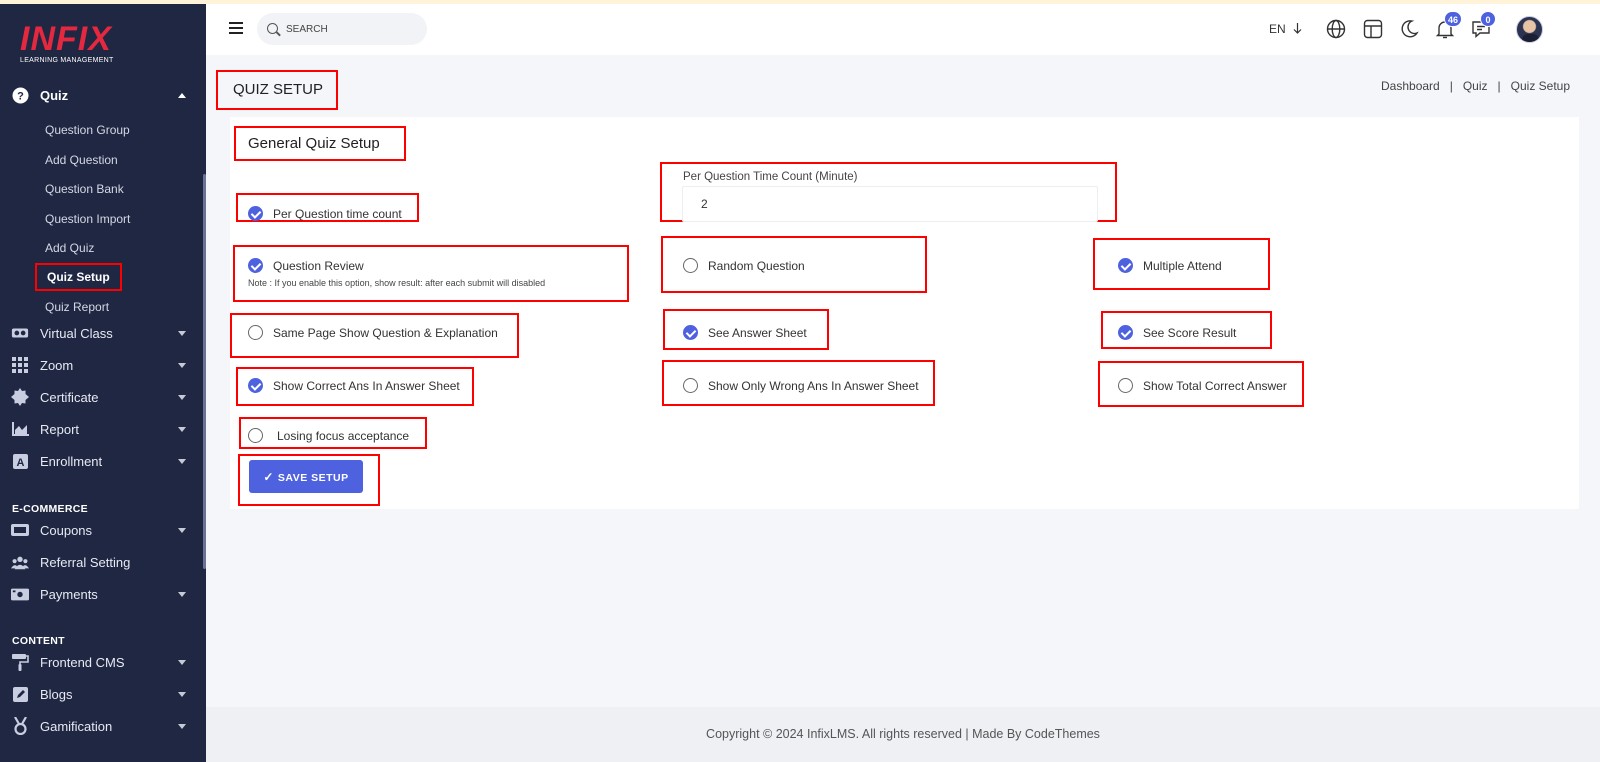 The width and height of the screenshot is (1600, 762). What do you see at coordinates (20, 397) in the screenshot?
I see `certificate-icon` at bounding box center [20, 397].